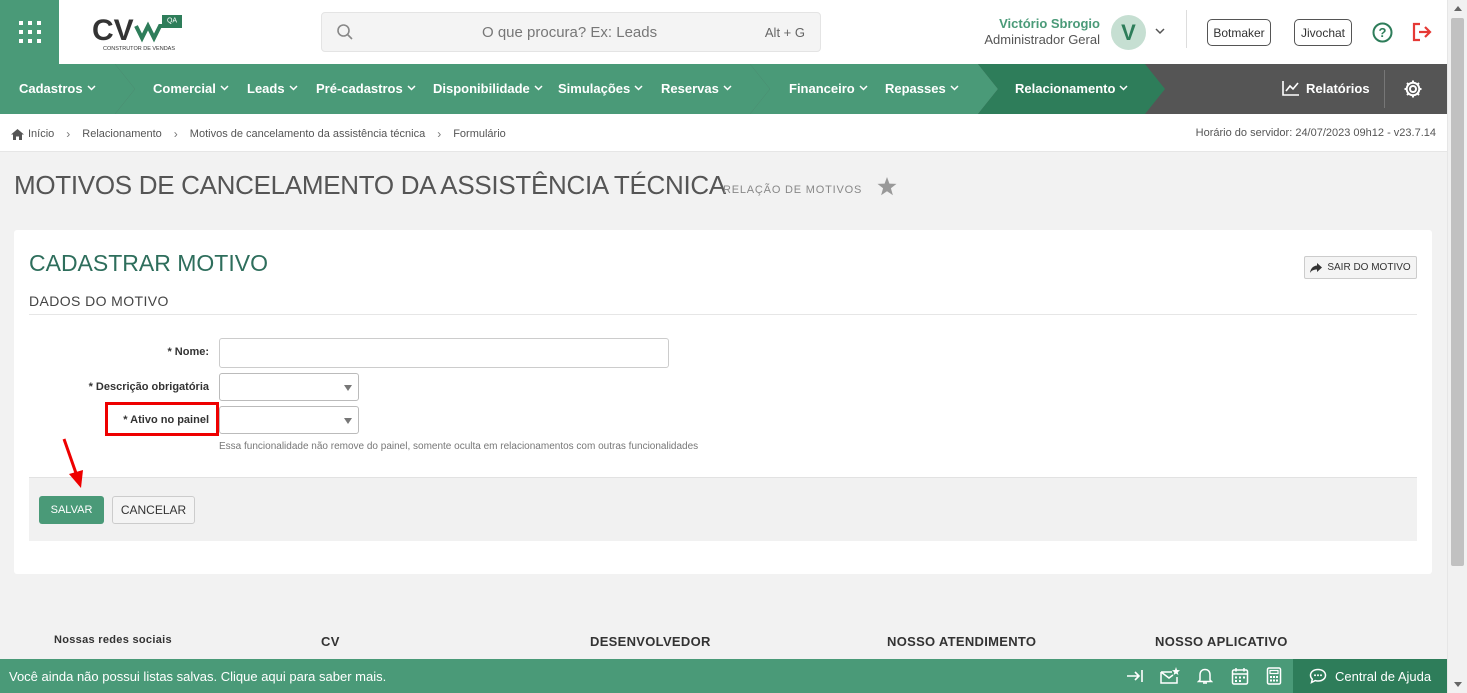 The height and width of the screenshot is (693, 1467). I want to click on search-icon, so click(345, 32).